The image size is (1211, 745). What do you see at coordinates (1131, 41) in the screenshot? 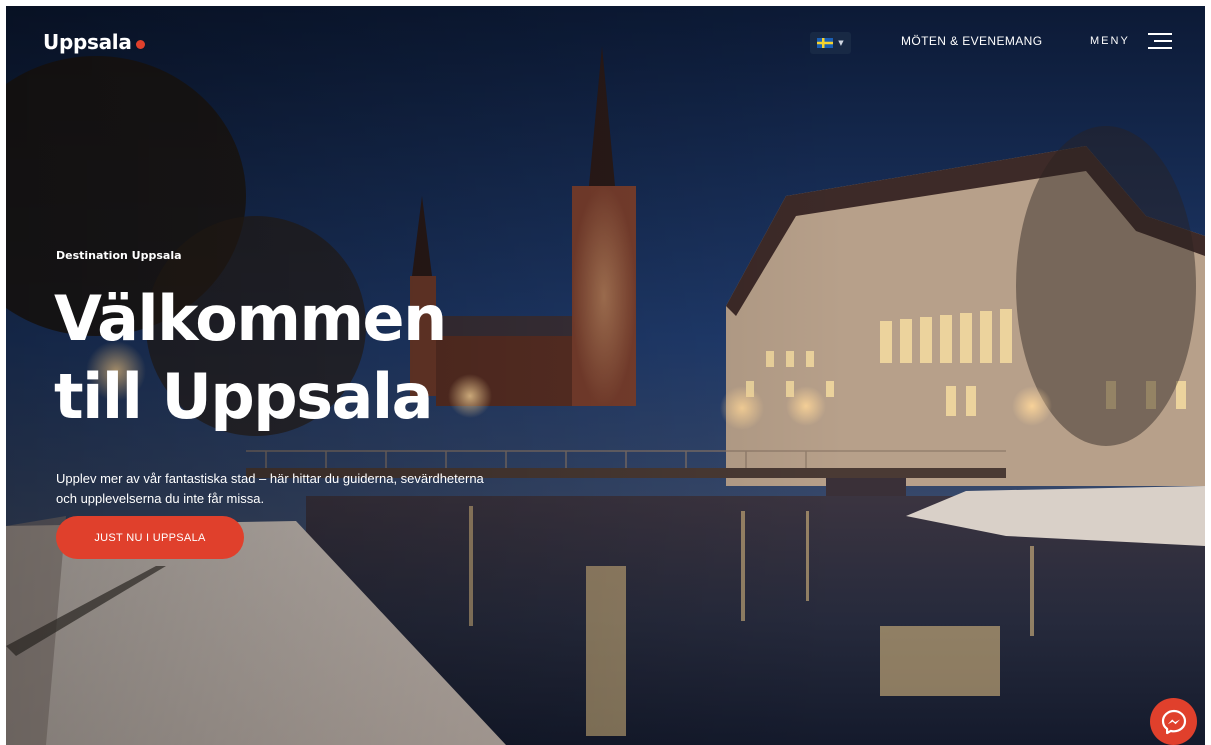
I see `menu-button: MENY` at bounding box center [1131, 41].